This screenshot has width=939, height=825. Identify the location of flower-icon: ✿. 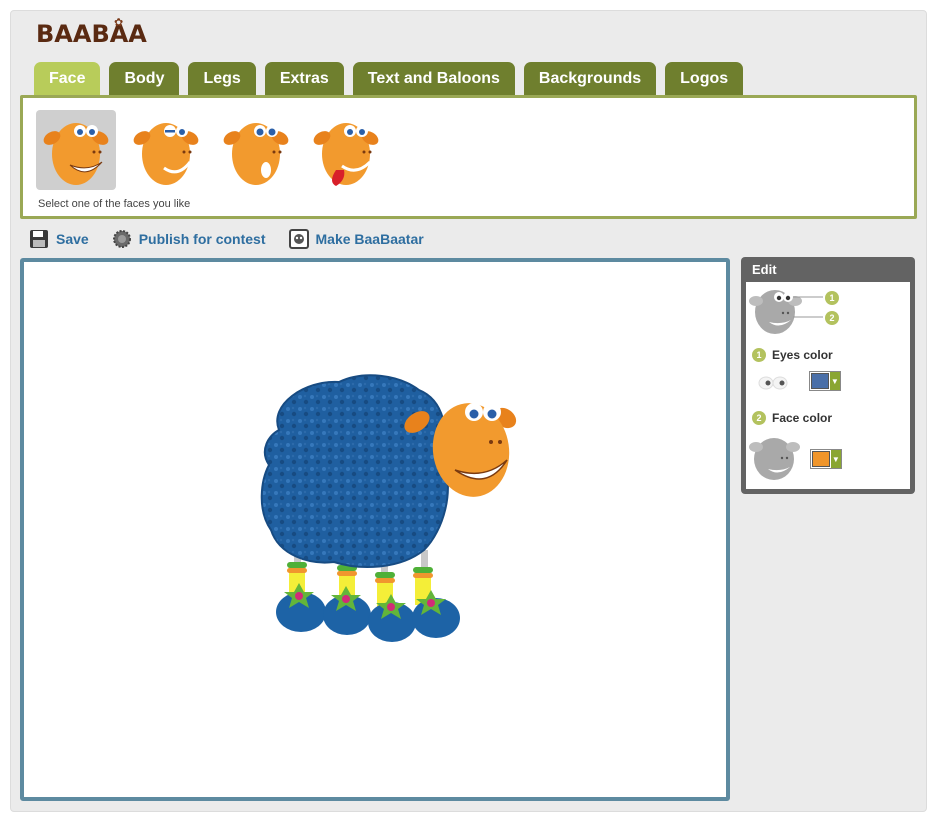
(119, 22).